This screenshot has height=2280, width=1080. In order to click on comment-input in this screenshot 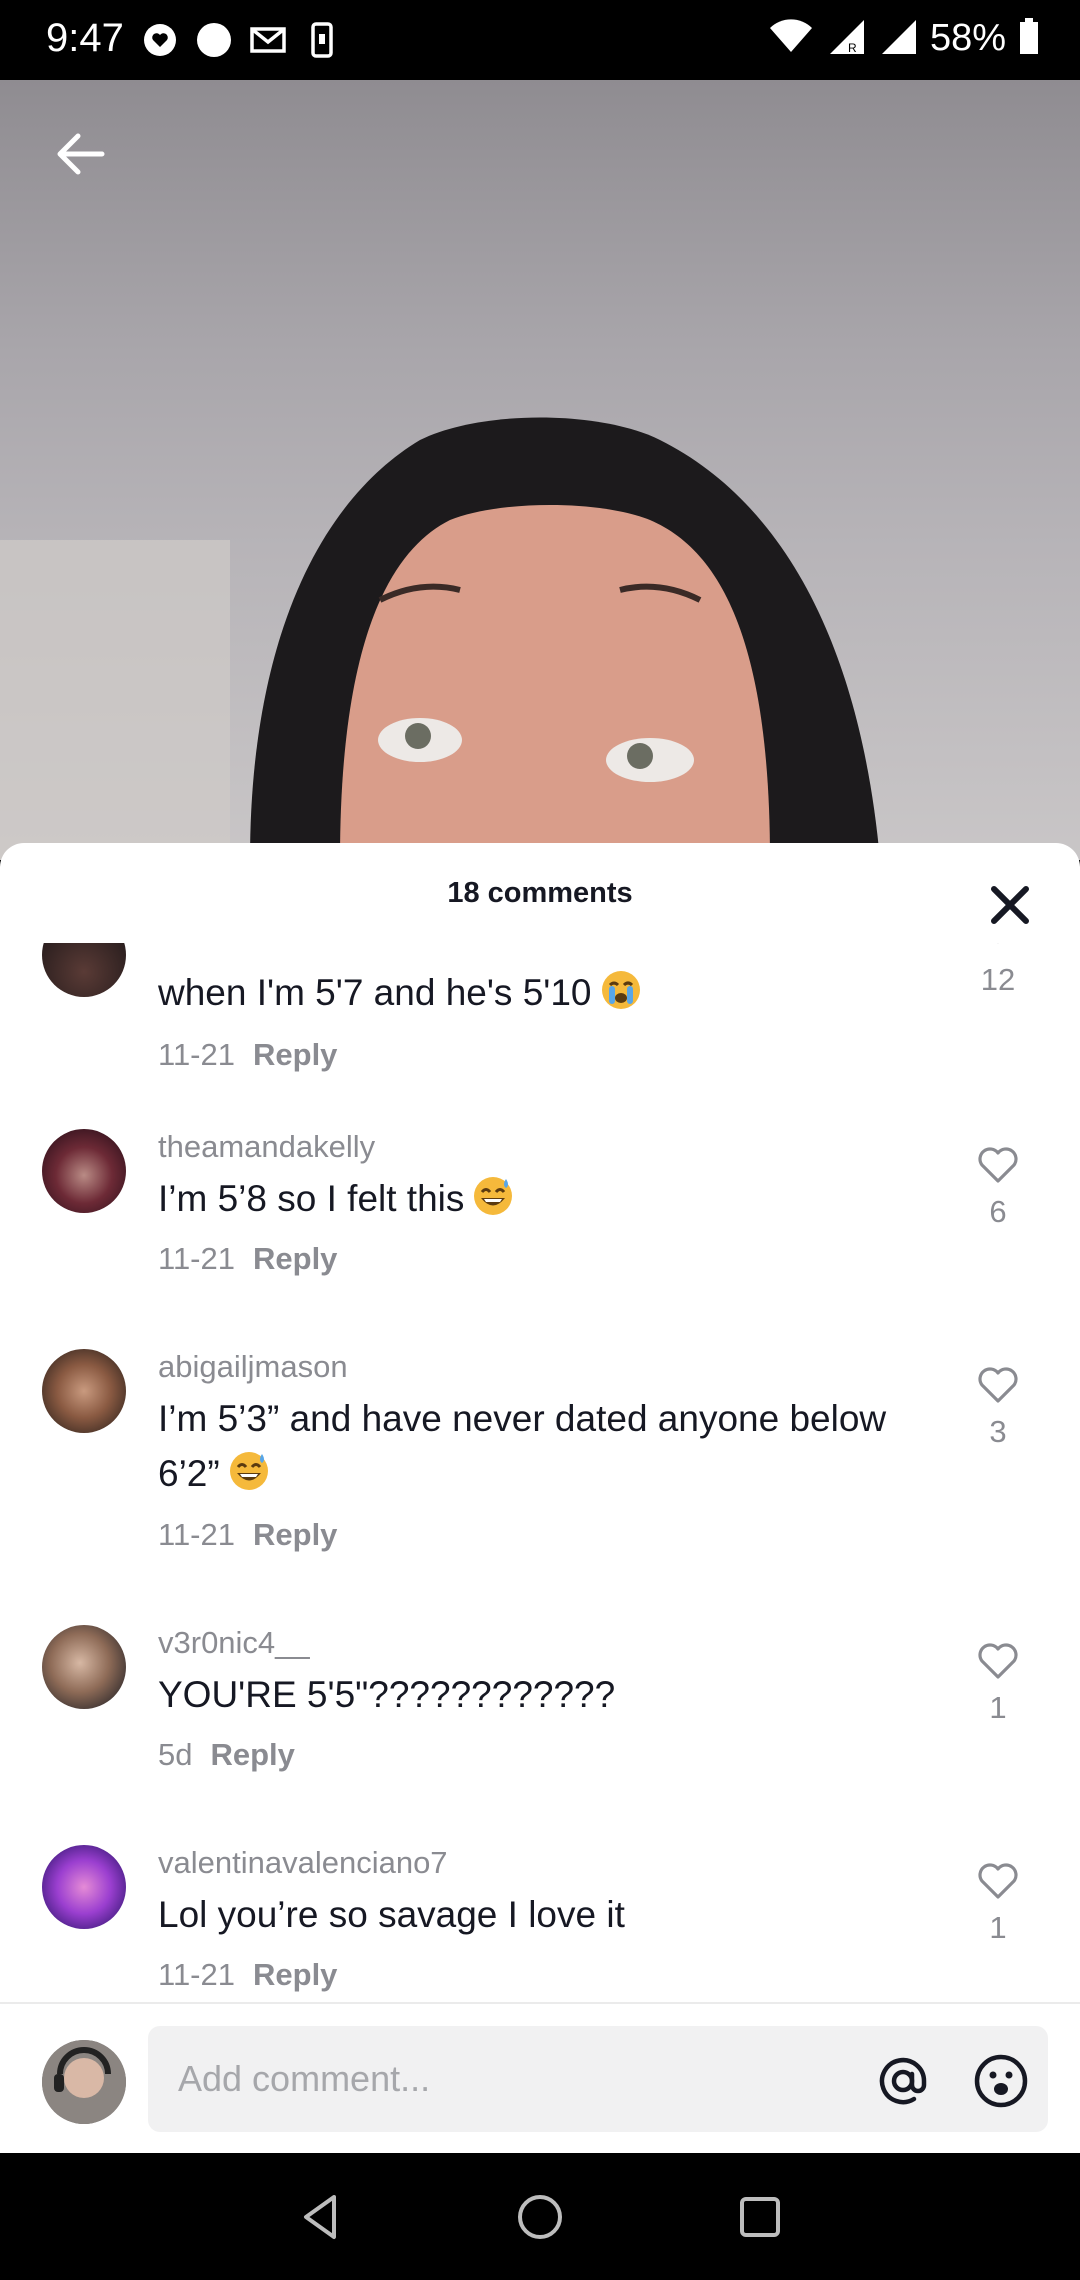, I will do `click(478, 2079)`.